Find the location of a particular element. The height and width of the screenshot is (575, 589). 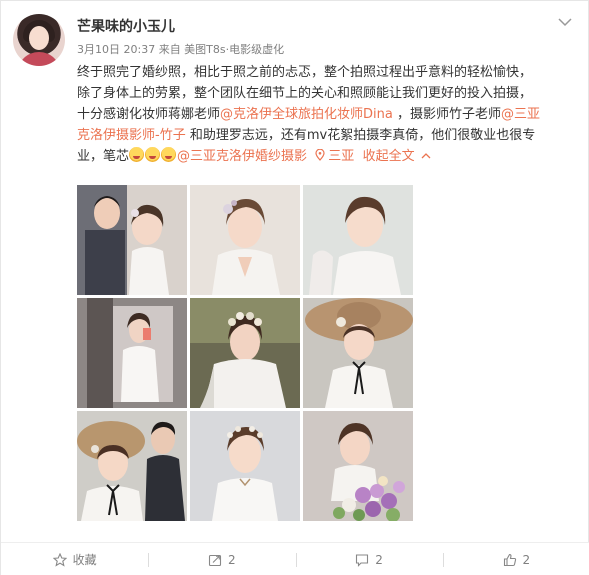

location-label: 三亚 is located at coordinates (341, 156).